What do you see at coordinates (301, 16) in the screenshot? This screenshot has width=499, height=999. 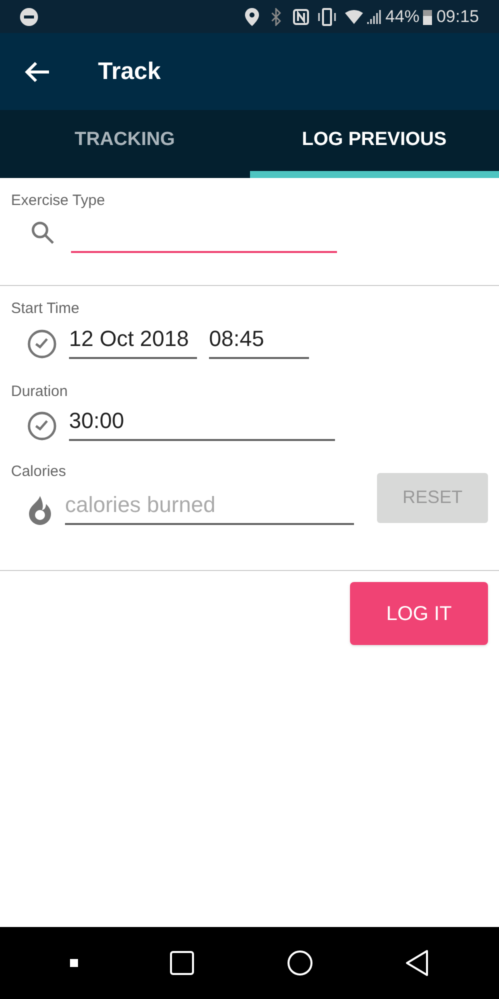 I see `nfc-icon` at bounding box center [301, 16].